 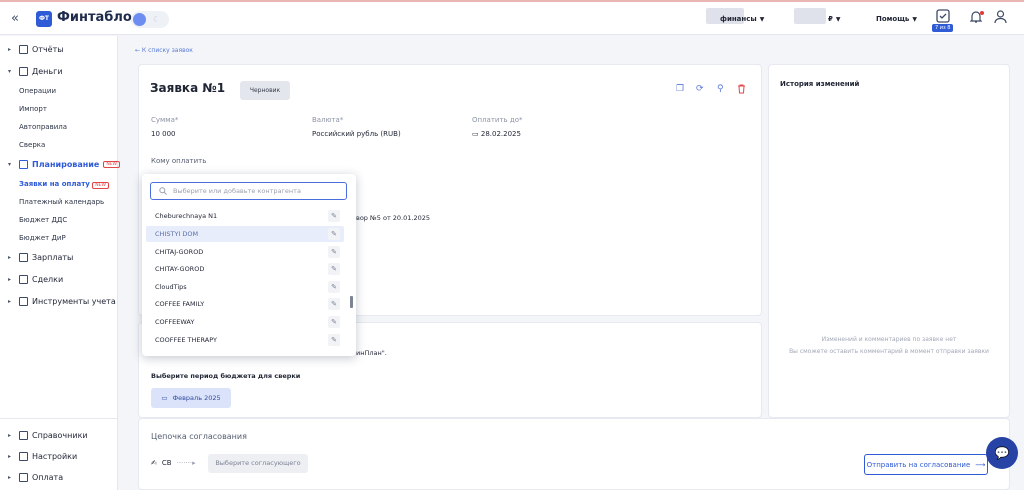 I want to click on payee-label: Кому оплатить, so click(x=179, y=161).